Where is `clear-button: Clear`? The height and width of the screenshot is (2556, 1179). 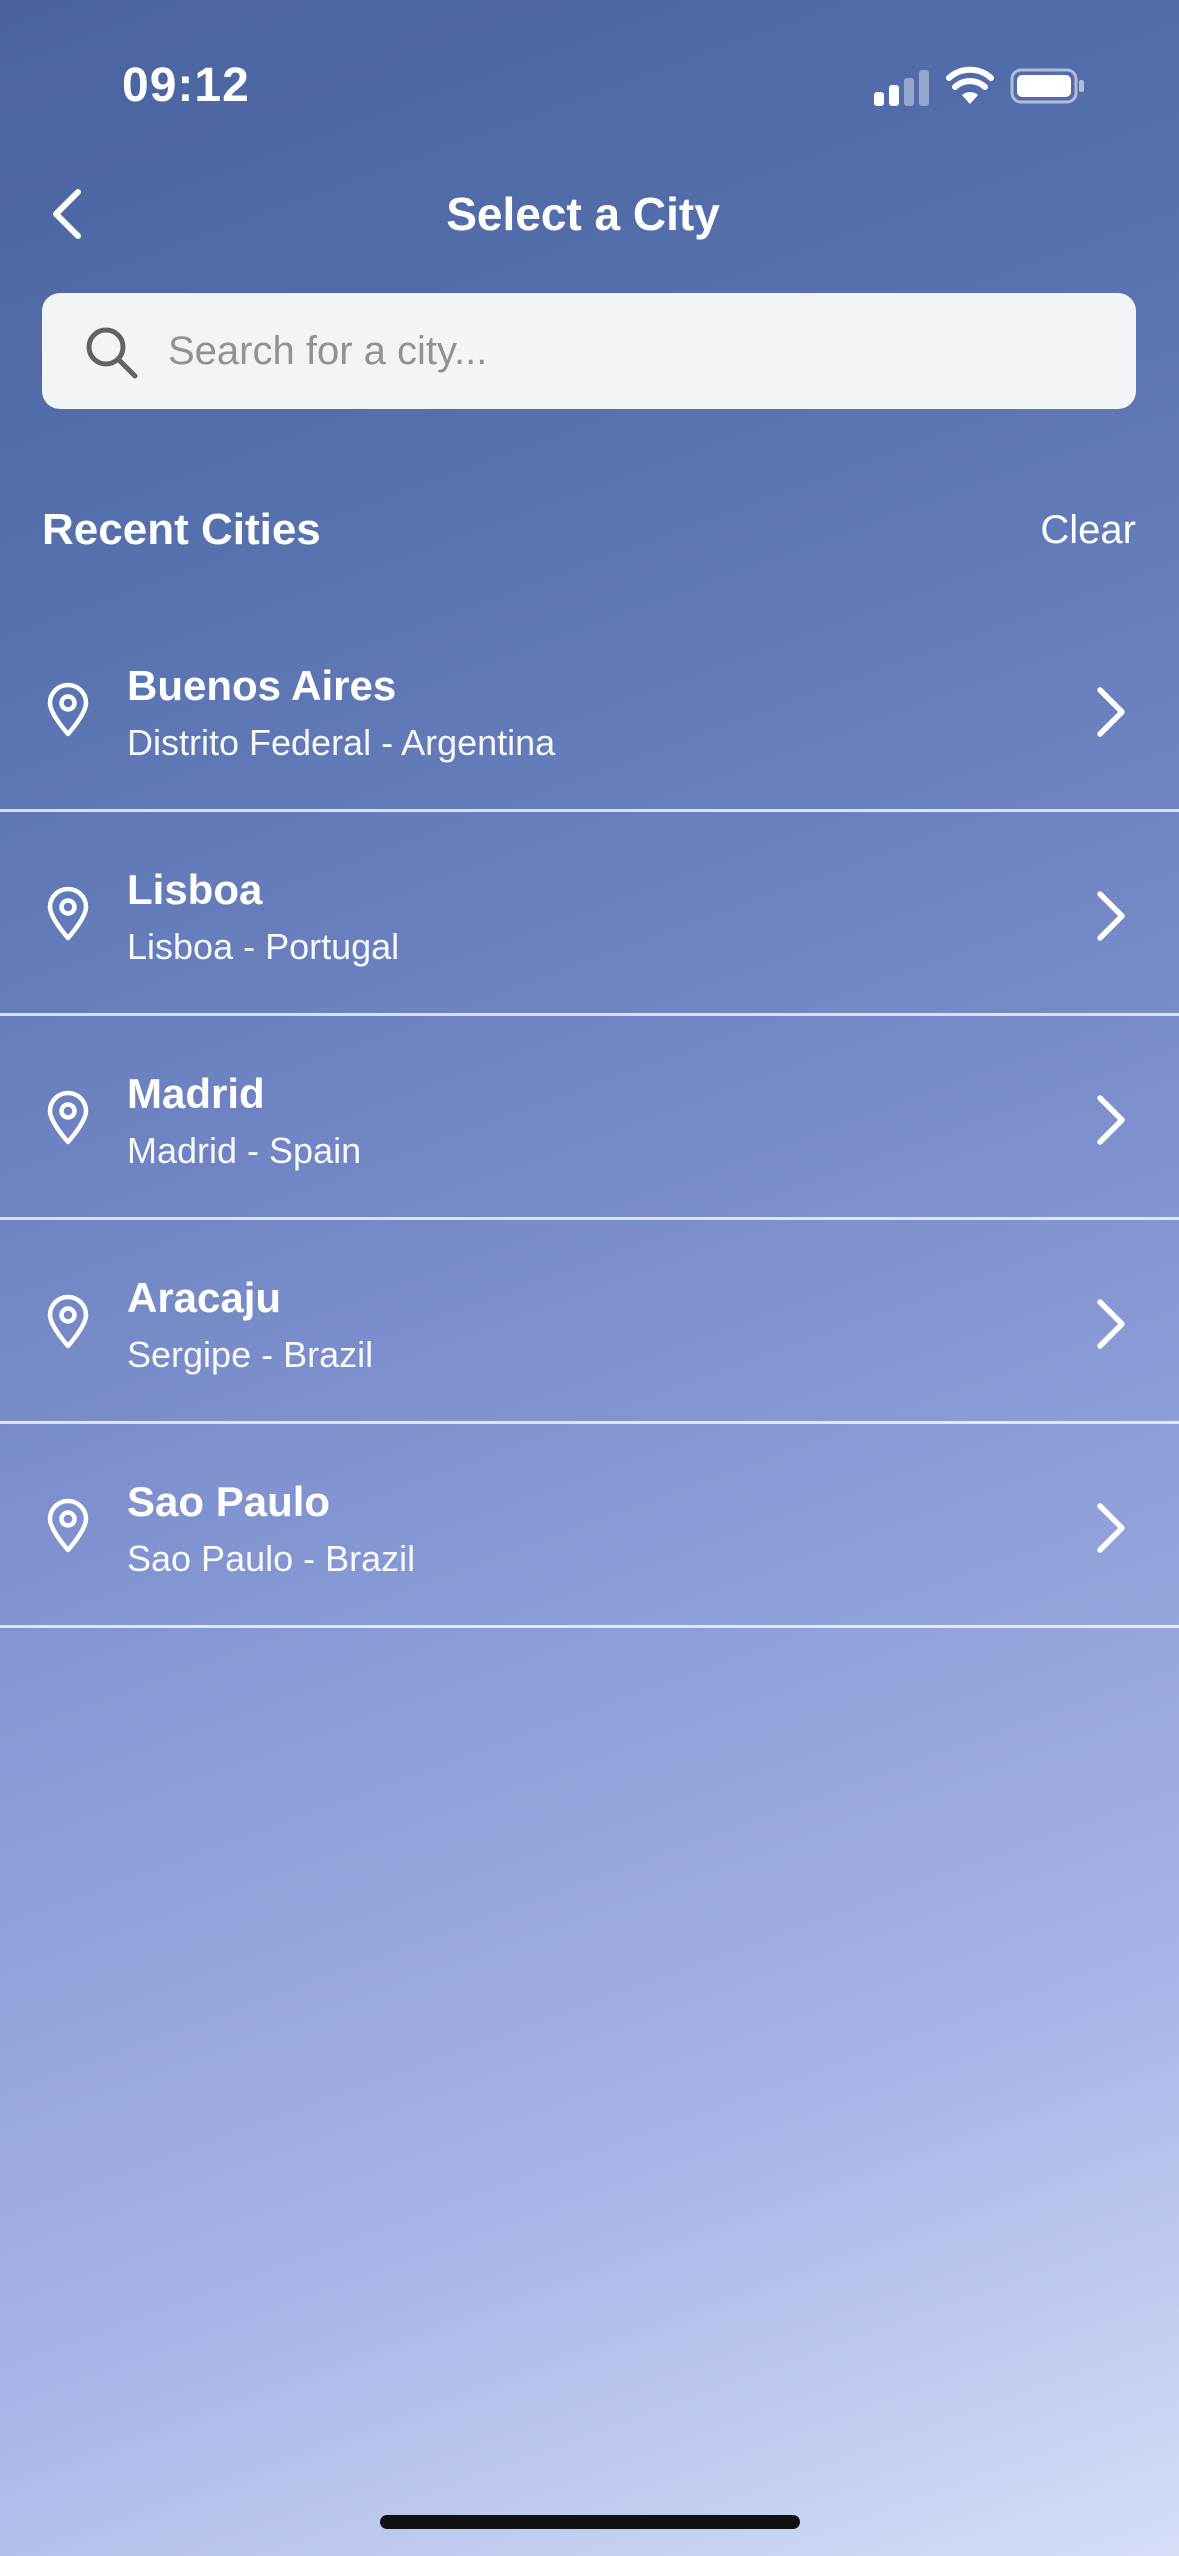
clear-button: Clear is located at coordinates (1088, 530).